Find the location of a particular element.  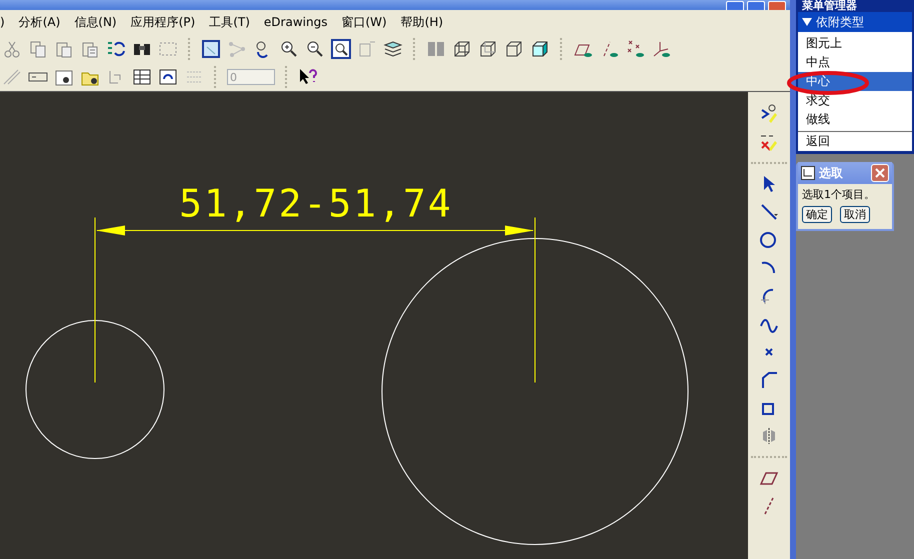

menu-item: 分析(A) is located at coordinates (39, 22).